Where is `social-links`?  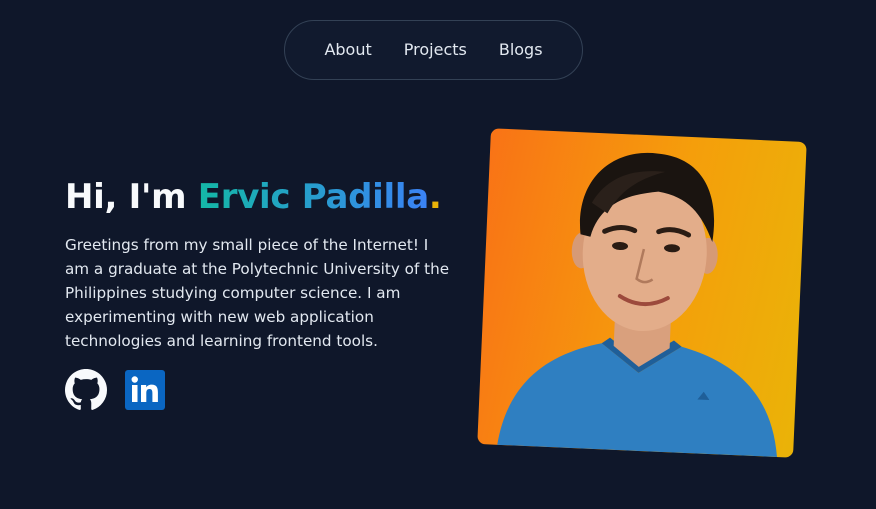 social-links is located at coordinates (115, 390).